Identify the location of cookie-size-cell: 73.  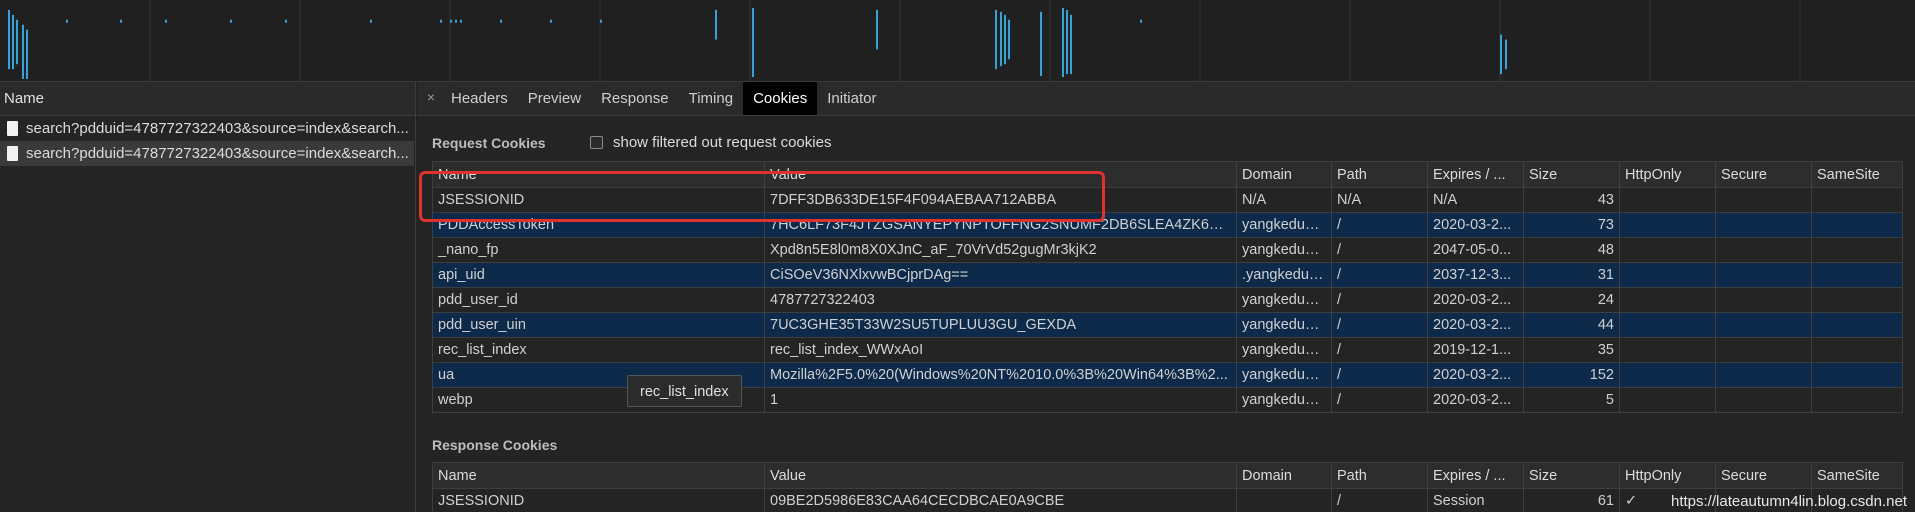
(1571, 225).